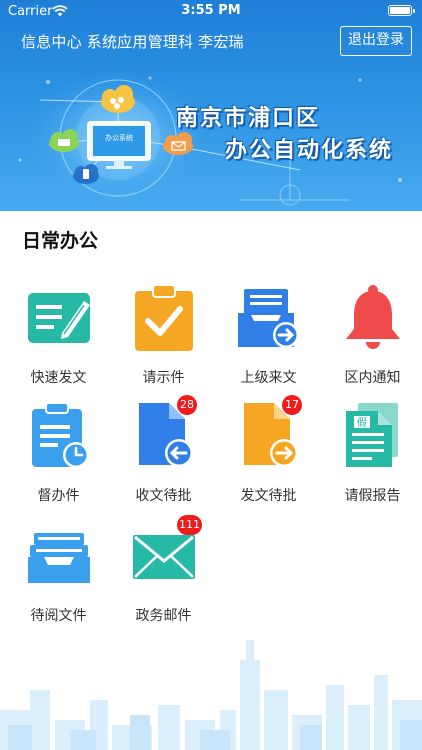 The image size is (422, 750). I want to click on clipboard-check-icon, so click(164, 318).